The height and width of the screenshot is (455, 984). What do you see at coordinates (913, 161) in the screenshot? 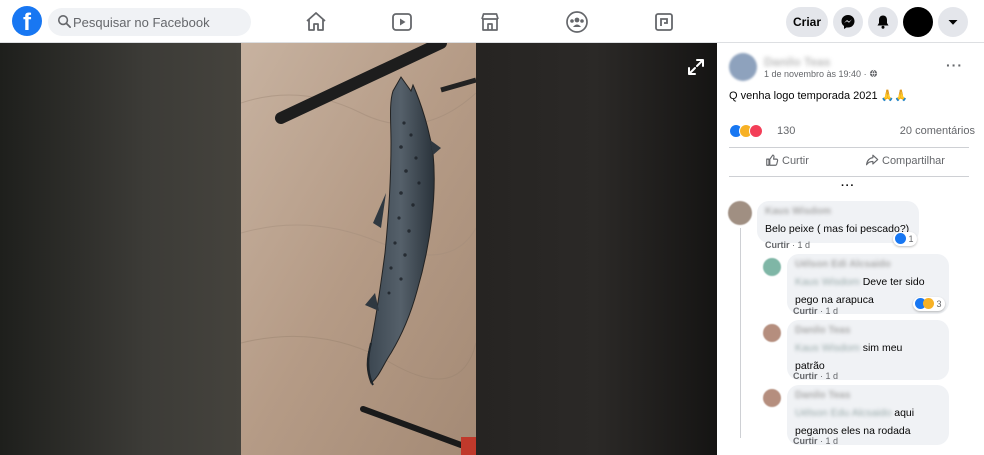
I see `share-label: Compartilhar` at bounding box center [913, 161].